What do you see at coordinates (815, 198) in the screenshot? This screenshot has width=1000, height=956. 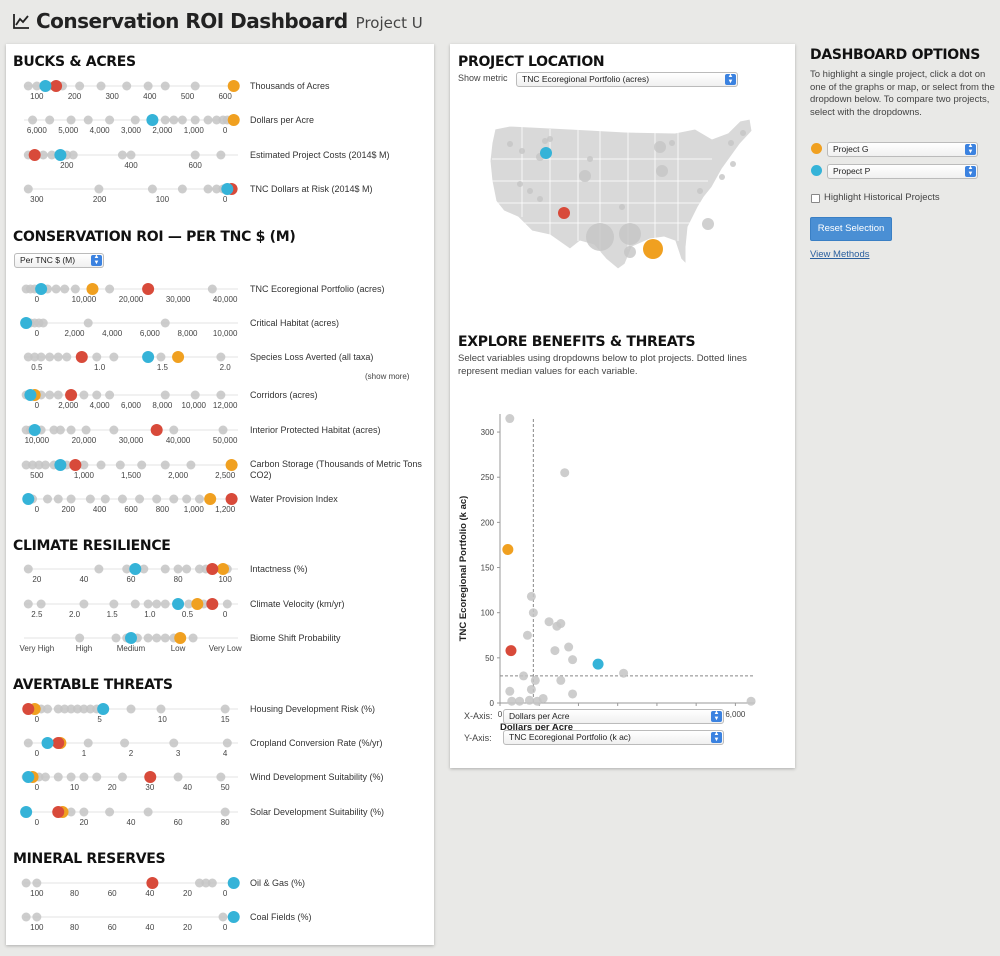 I see `historical-checkbox` at bounding box center [815, 198].